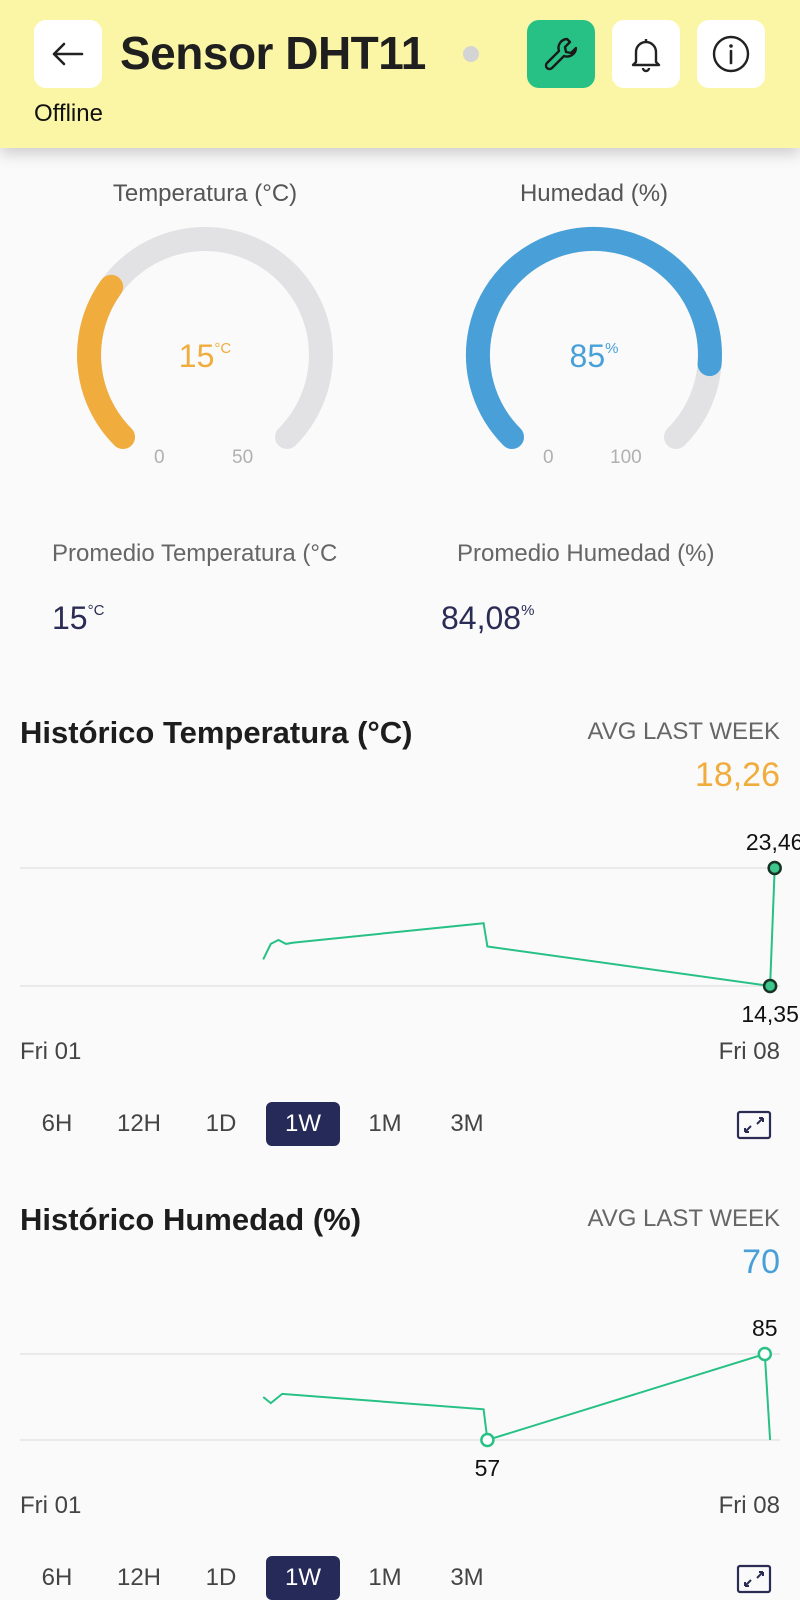 This screenshot has width=800, height=1600. I want to click on data-label-max: 85, so click(765, 1328).